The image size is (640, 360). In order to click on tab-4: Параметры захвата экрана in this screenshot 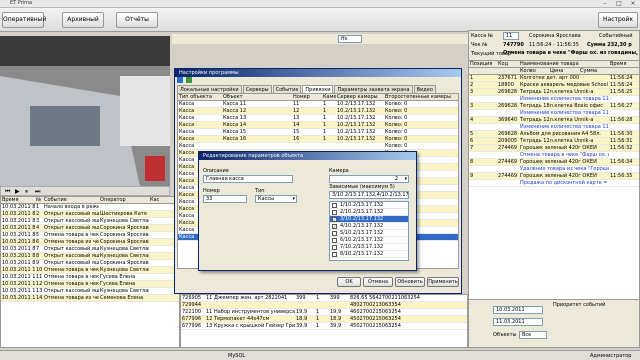, I will do `click(373, 89)`.